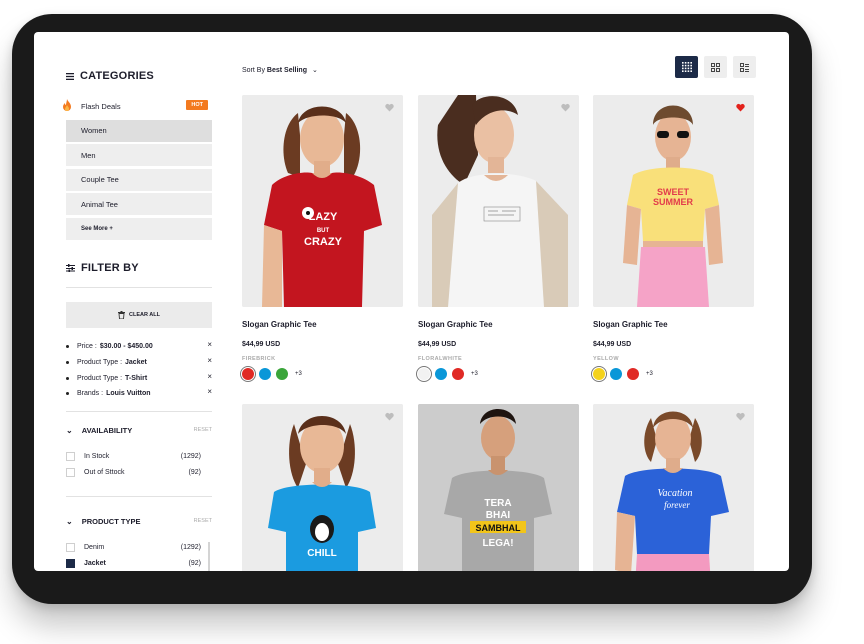  I want to click on model-photo: TERA BHAI SAMBHAL LEGA!, so click(498, 487).